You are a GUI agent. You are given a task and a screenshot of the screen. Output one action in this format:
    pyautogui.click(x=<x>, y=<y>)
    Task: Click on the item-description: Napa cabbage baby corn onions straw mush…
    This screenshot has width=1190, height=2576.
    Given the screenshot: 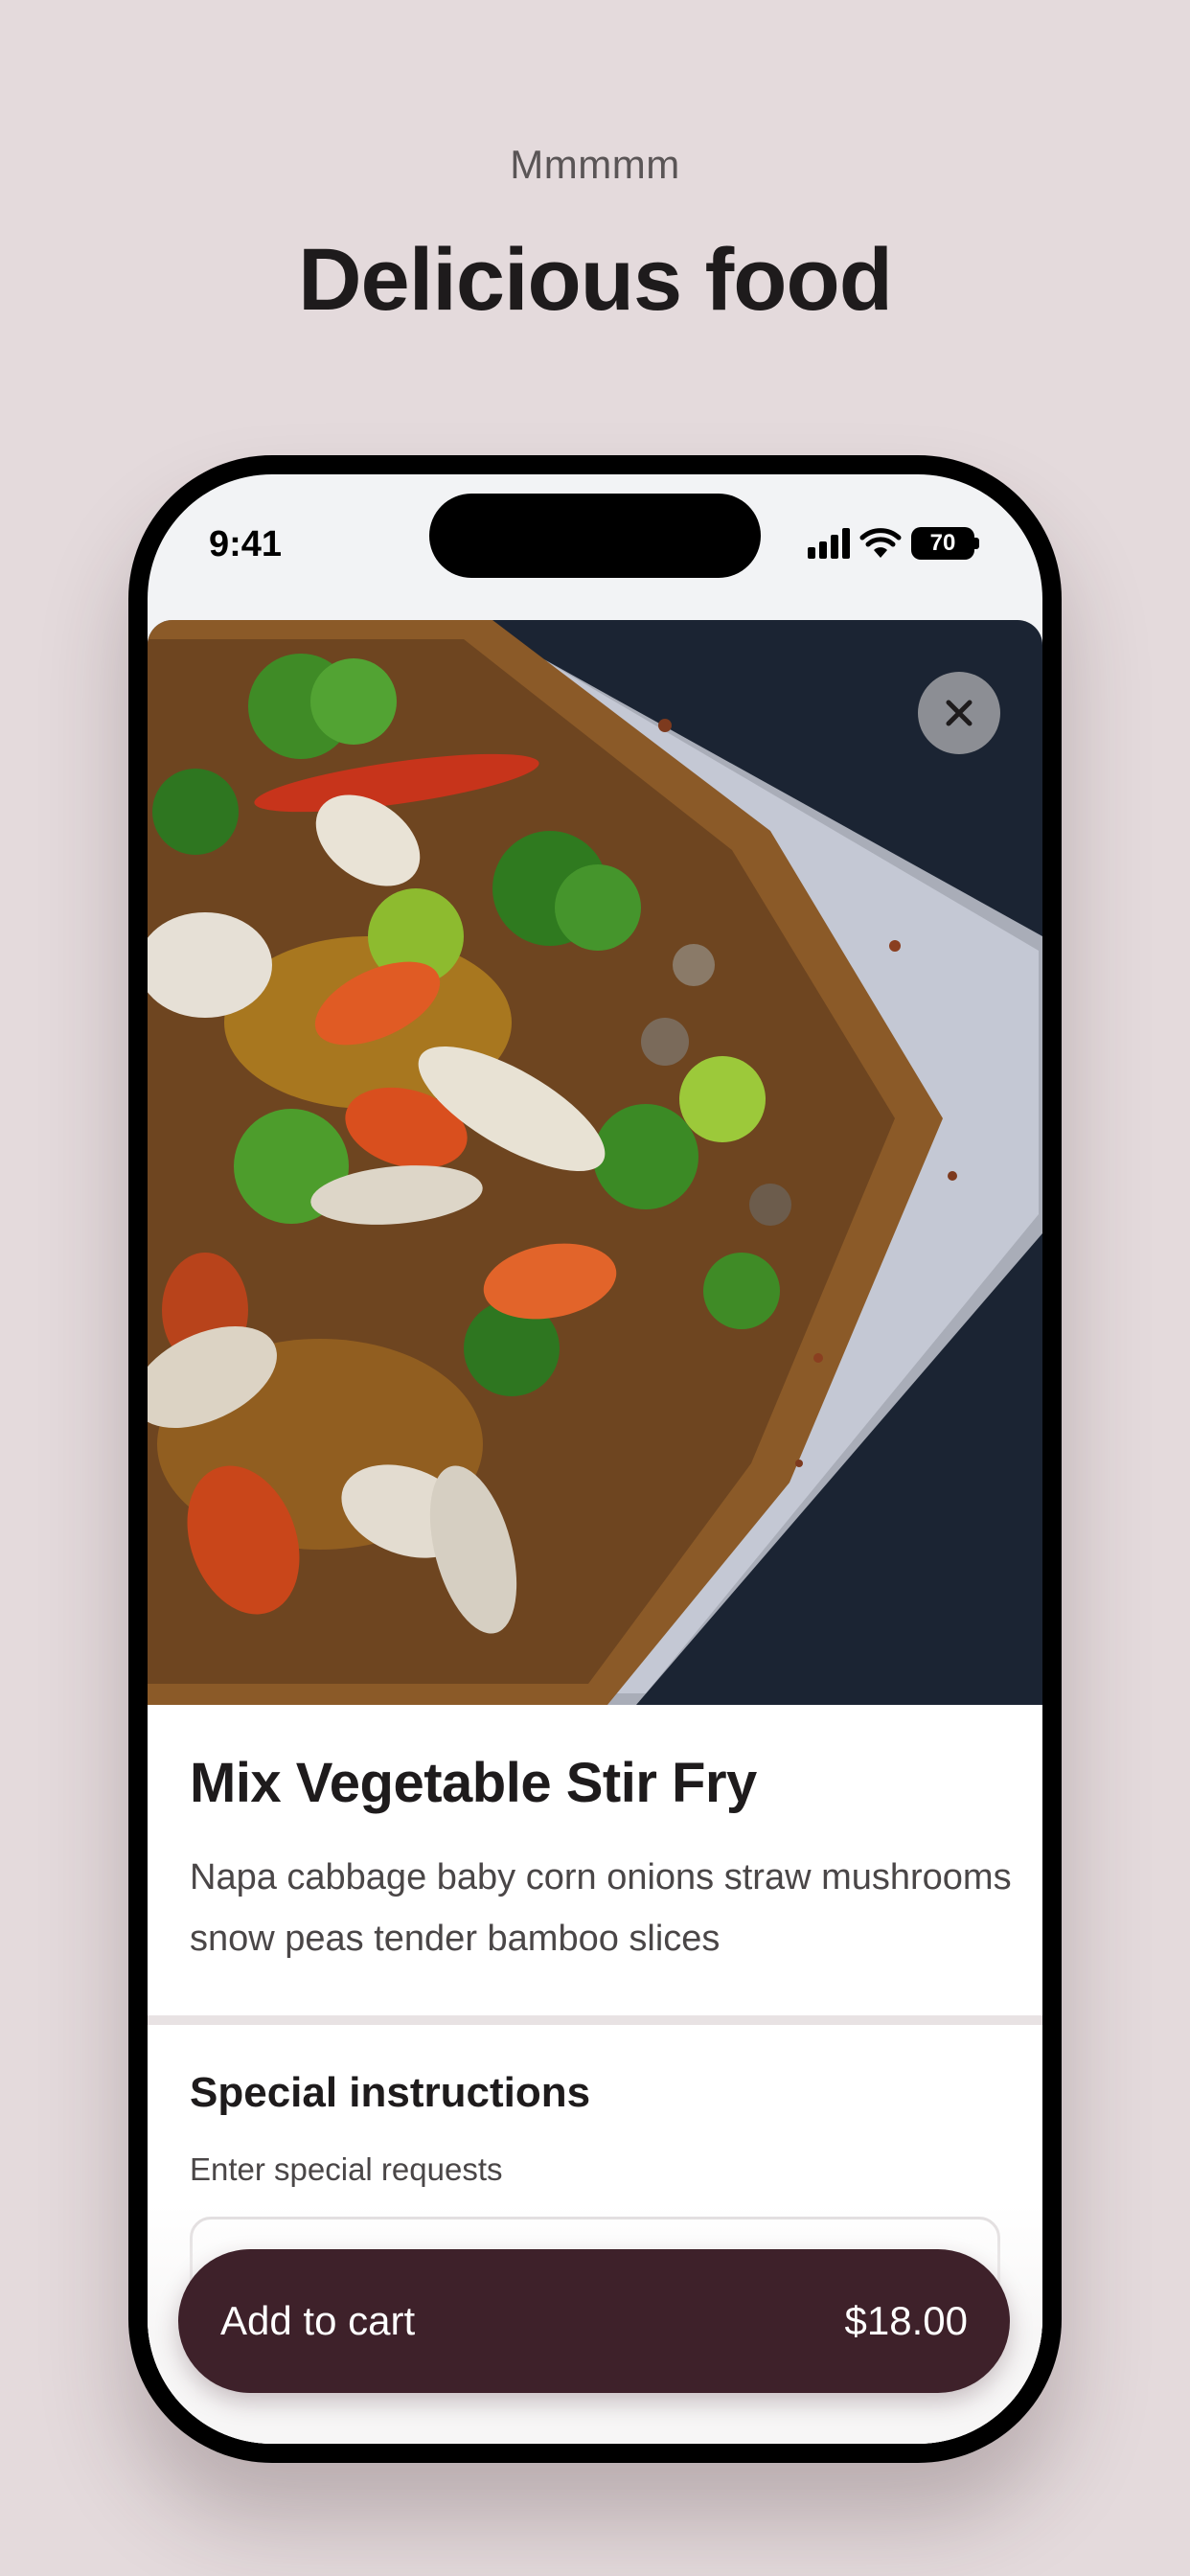 What is the action you would take?
    pyautogui.click(x=601, y=1908)
    